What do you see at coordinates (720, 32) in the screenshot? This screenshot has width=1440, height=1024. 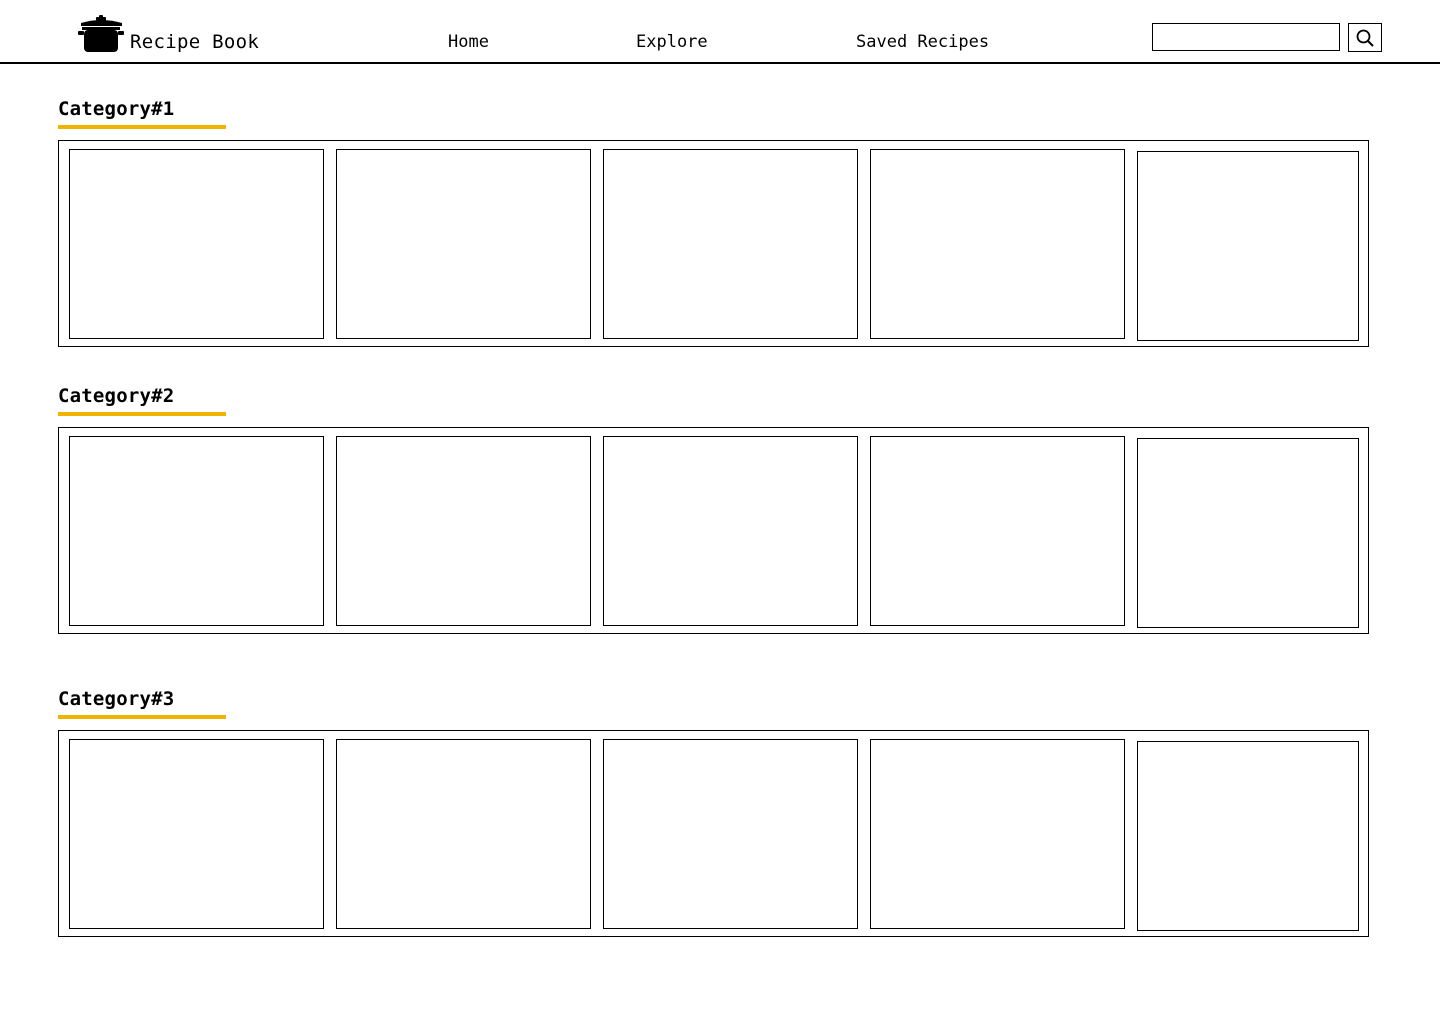 I see `top-navigation-bar: Recipe Book Home Explore Saved Recipes` at bounding box center [720, 32].